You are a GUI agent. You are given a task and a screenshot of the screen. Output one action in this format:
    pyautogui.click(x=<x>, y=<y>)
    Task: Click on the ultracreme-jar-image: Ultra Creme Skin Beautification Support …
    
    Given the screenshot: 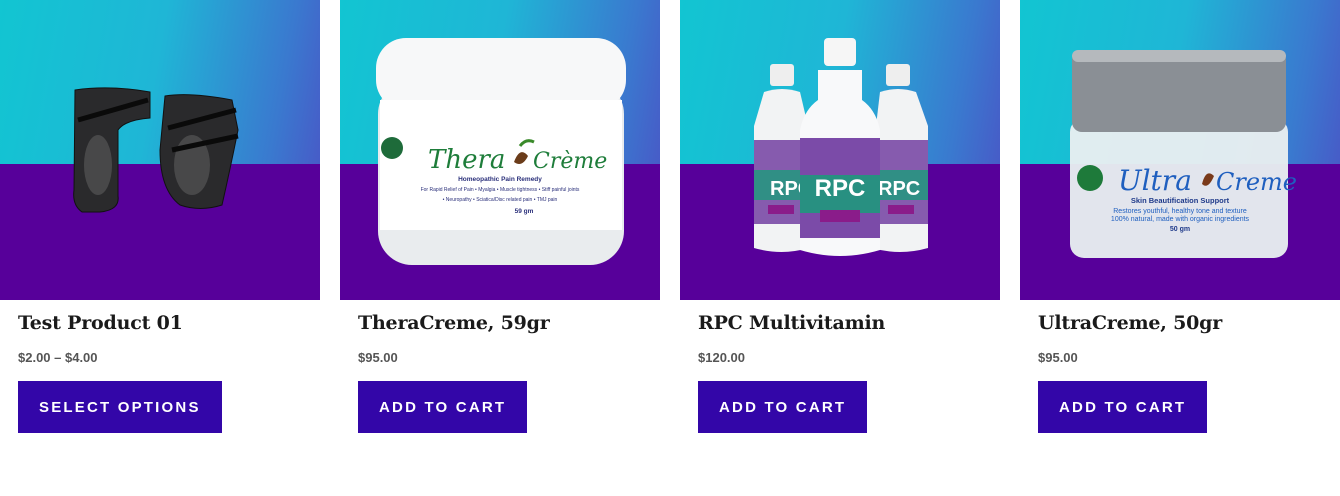 What is the action you would take?
    pyautogui.click(x=1183, y=154)
    